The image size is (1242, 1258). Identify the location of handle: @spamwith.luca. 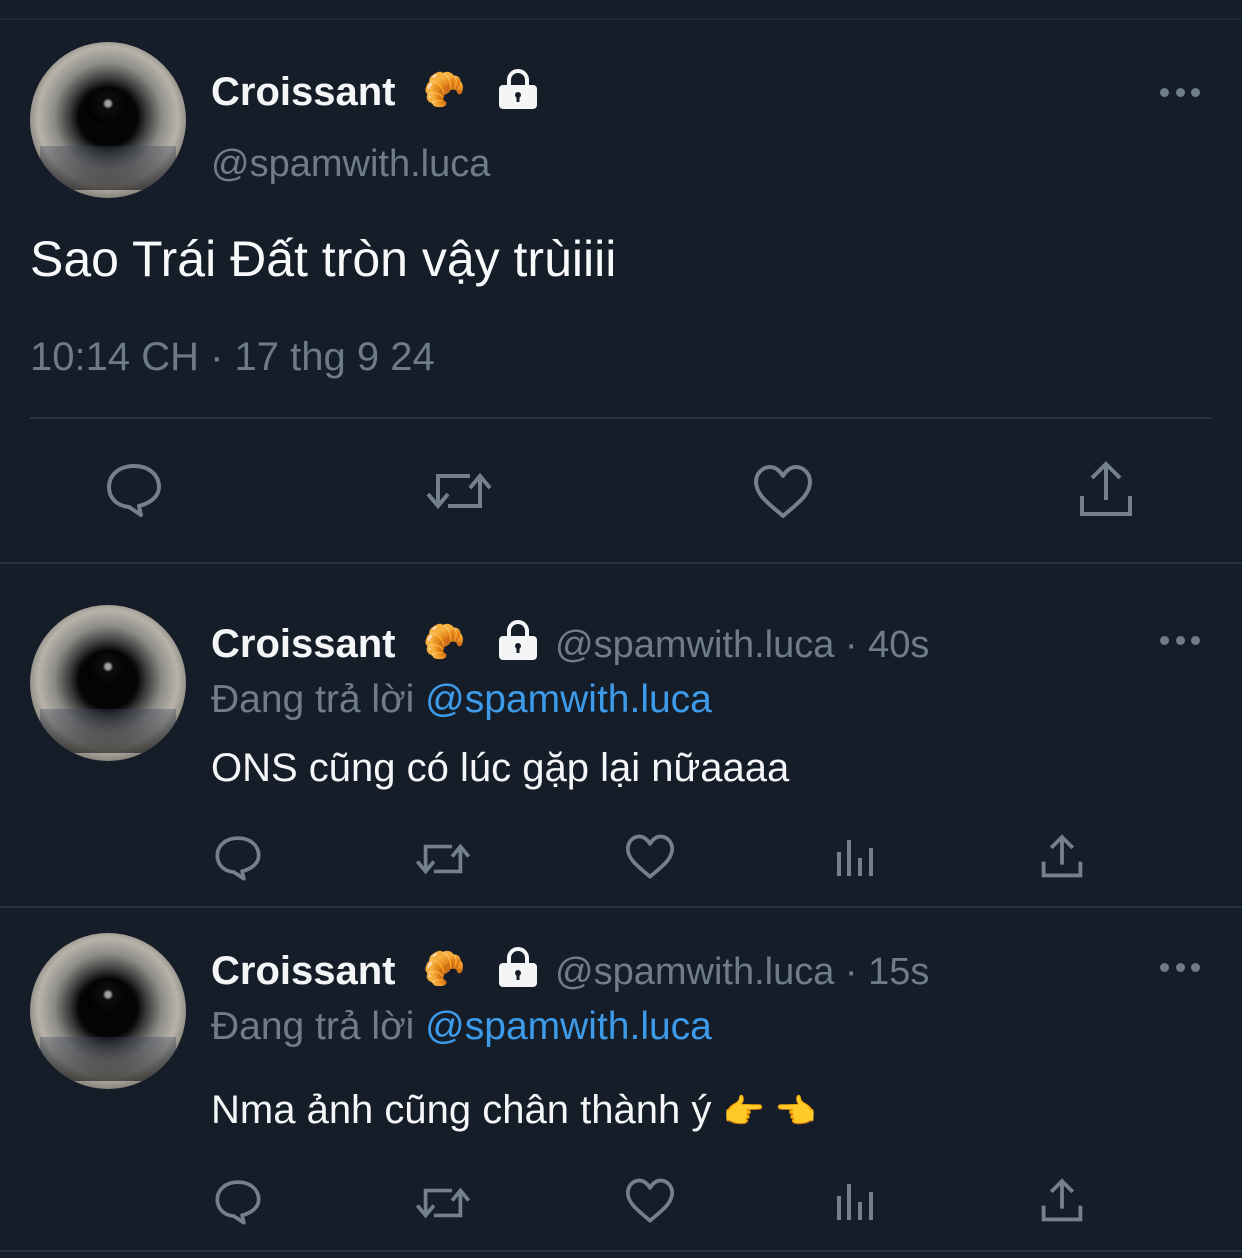
(350, 164).